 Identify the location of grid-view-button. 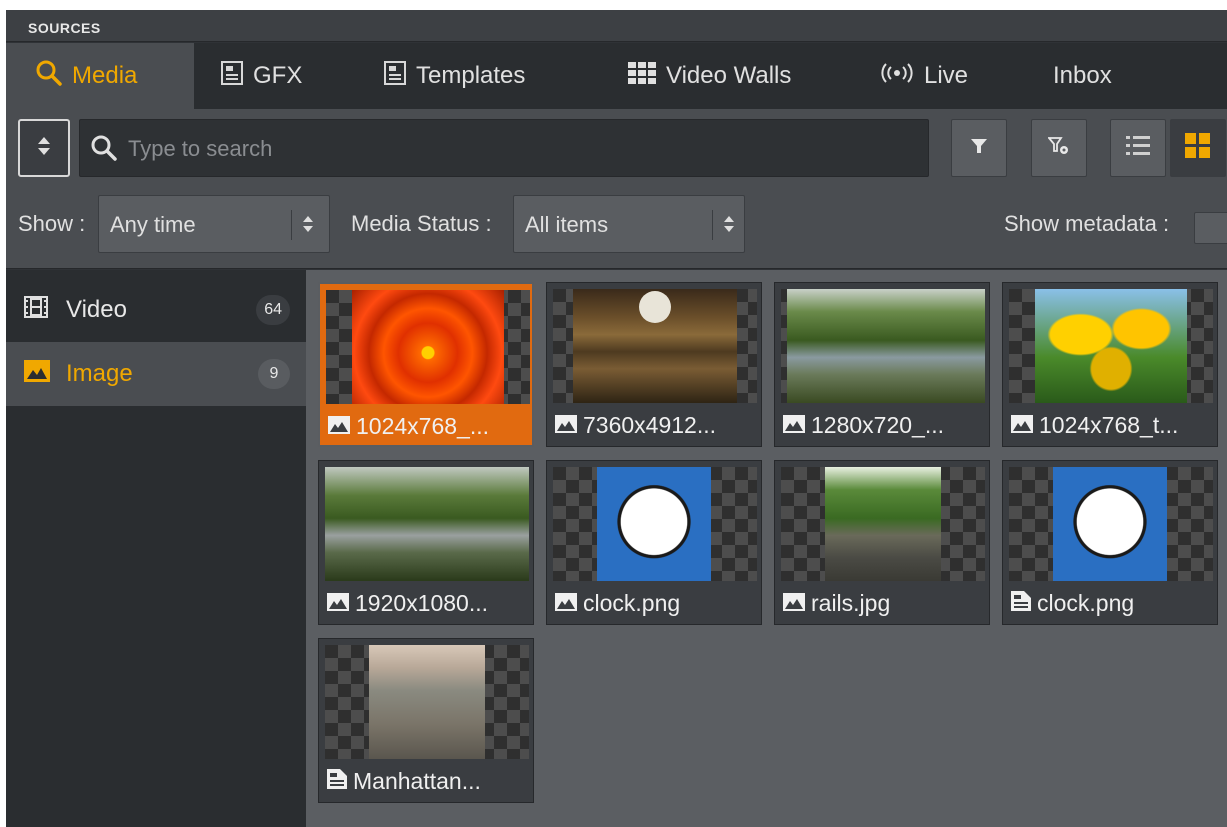
(1198, 148).